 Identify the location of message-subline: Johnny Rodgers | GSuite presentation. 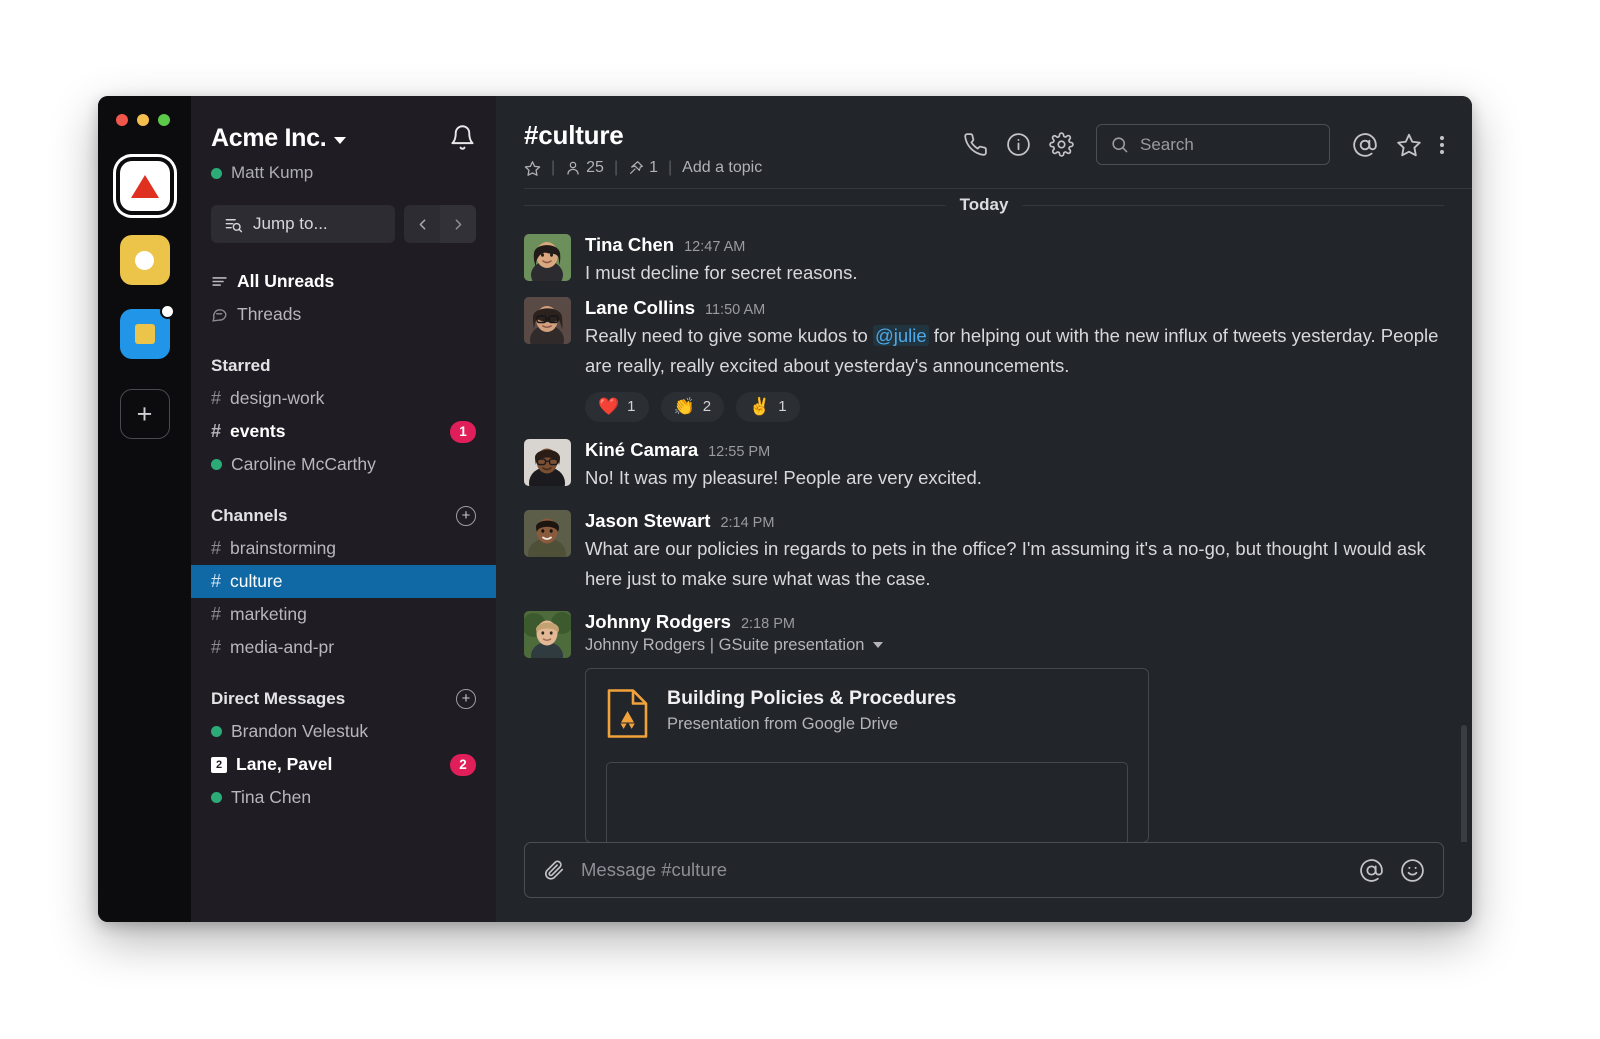
(1014, 645).